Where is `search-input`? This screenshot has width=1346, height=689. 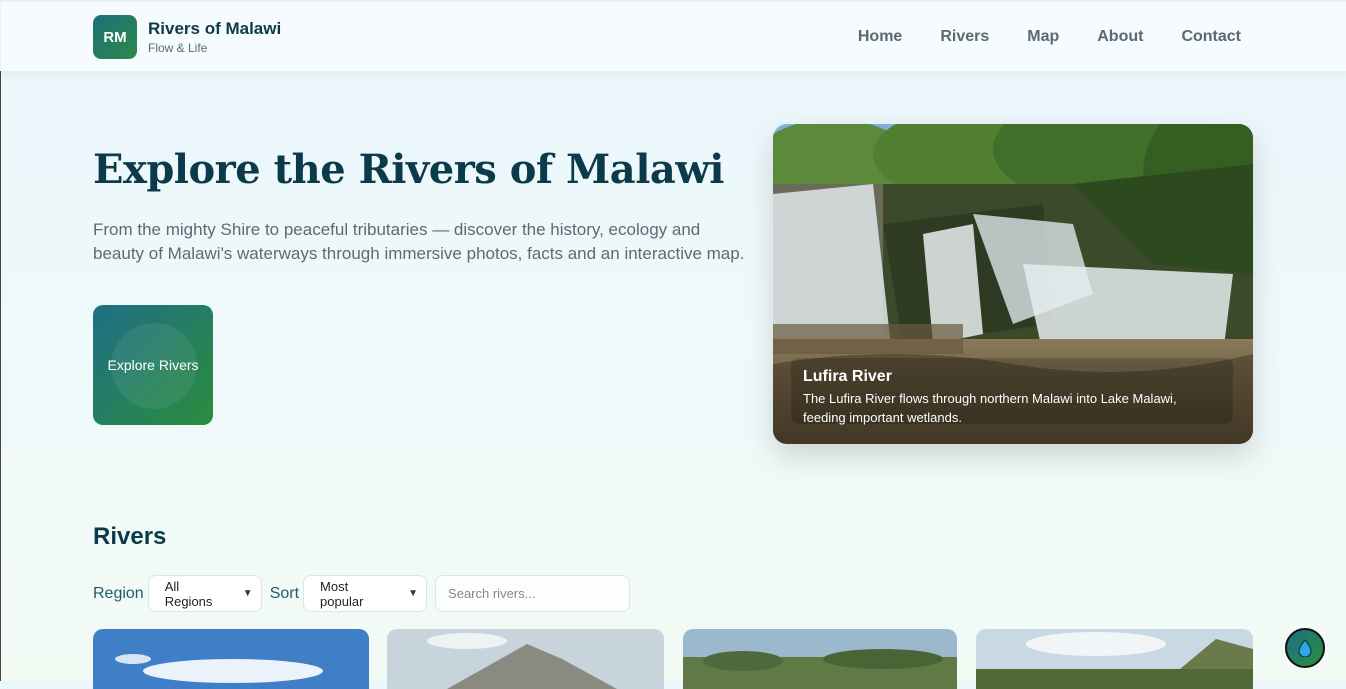 search-input is located at coordinates (533, 593).